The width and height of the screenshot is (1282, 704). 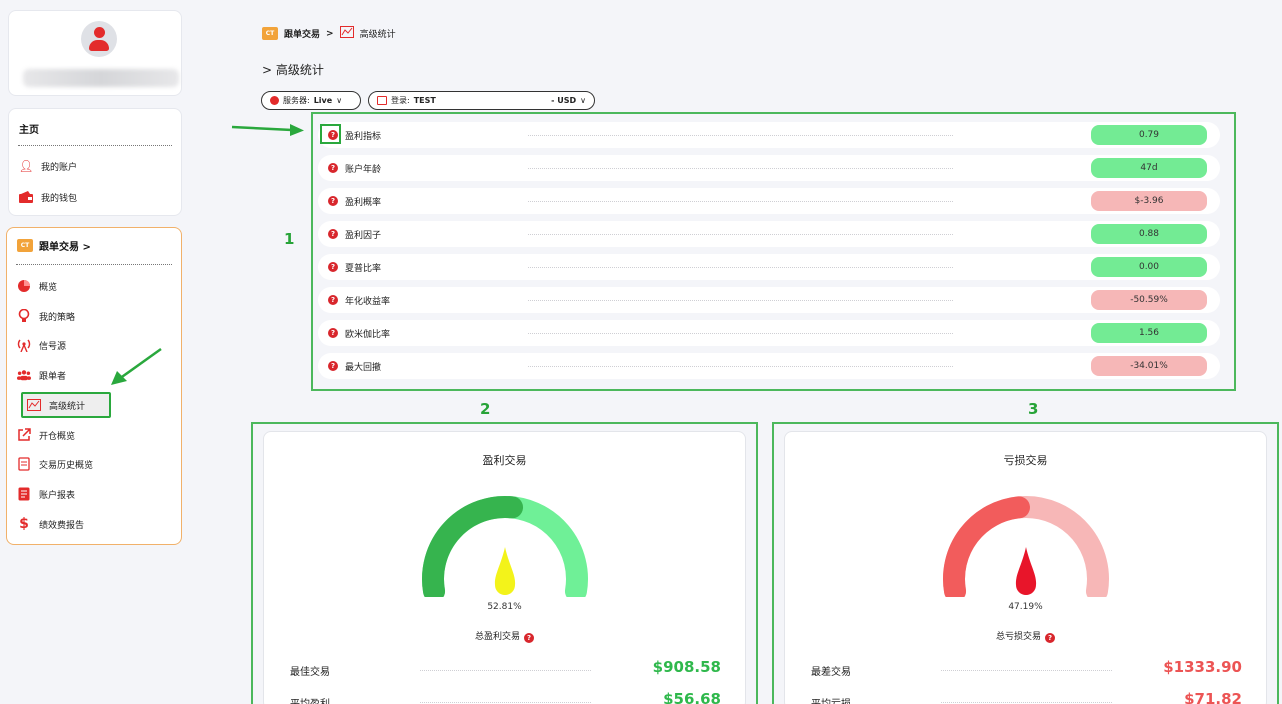 I want to click on page-title: > 高级统计, so click(x=293, y=70).